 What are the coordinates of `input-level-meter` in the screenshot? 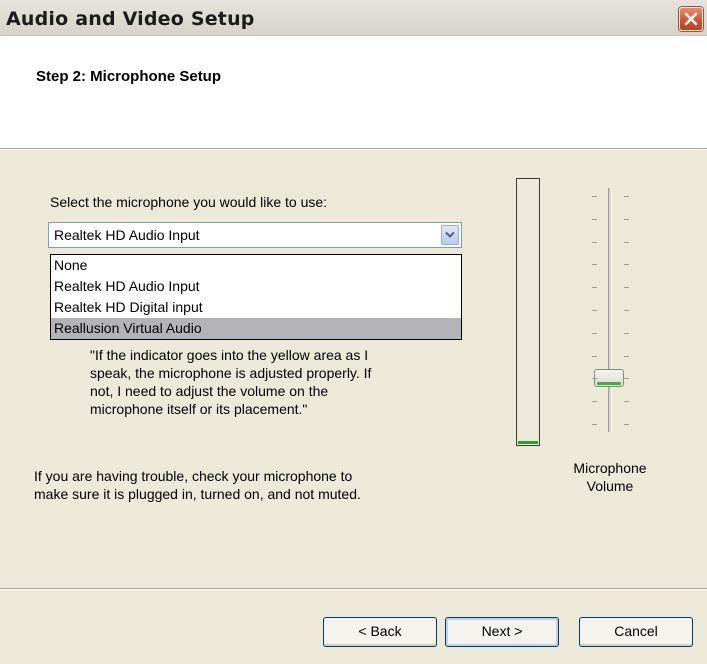 It's located at (528, 312).